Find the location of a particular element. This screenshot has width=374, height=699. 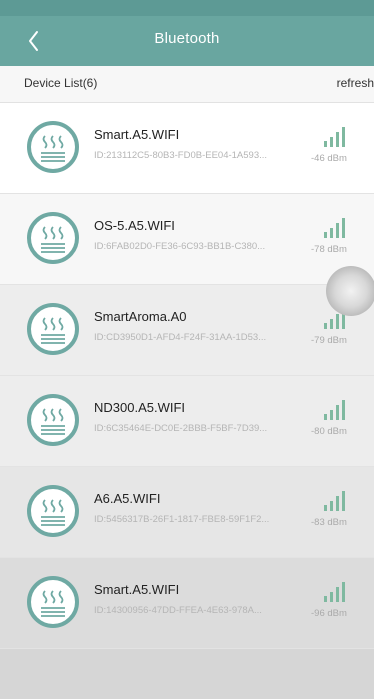

signal-strength: -78 dBm is located at coordinates (329, 249).